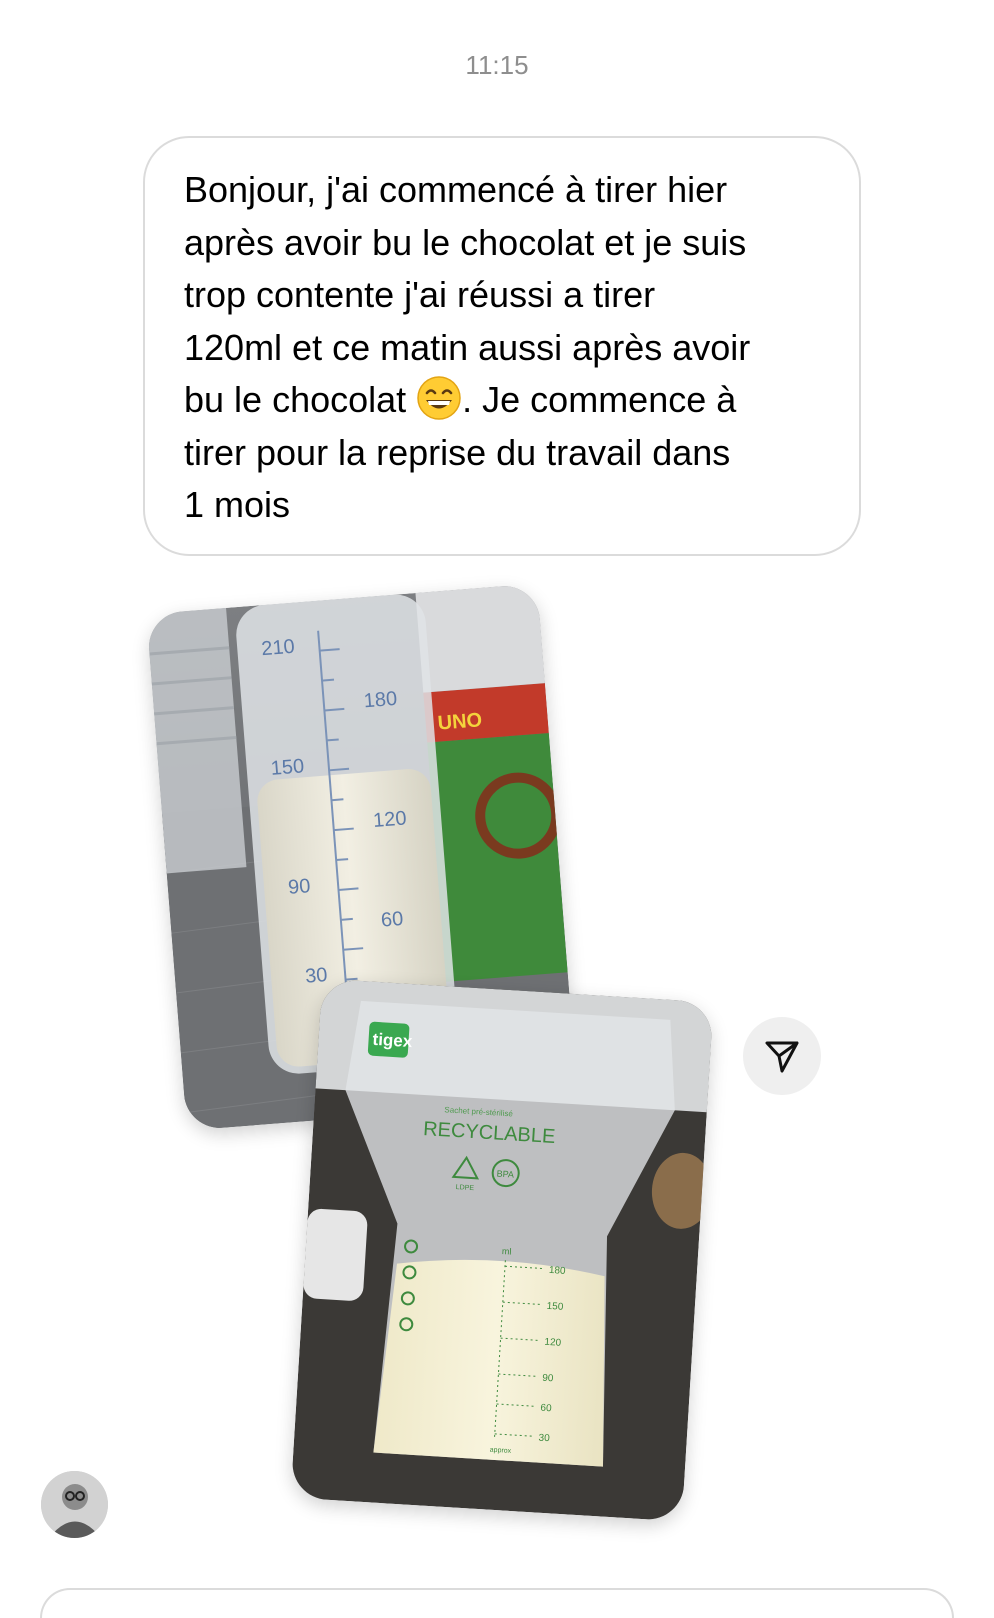 This screenshot has width=994, height=1618. What do you see at coordinates (553, 1343) in the screenshot?
I see `bag-scale-120: 120` at bounding box center [553, 1343].